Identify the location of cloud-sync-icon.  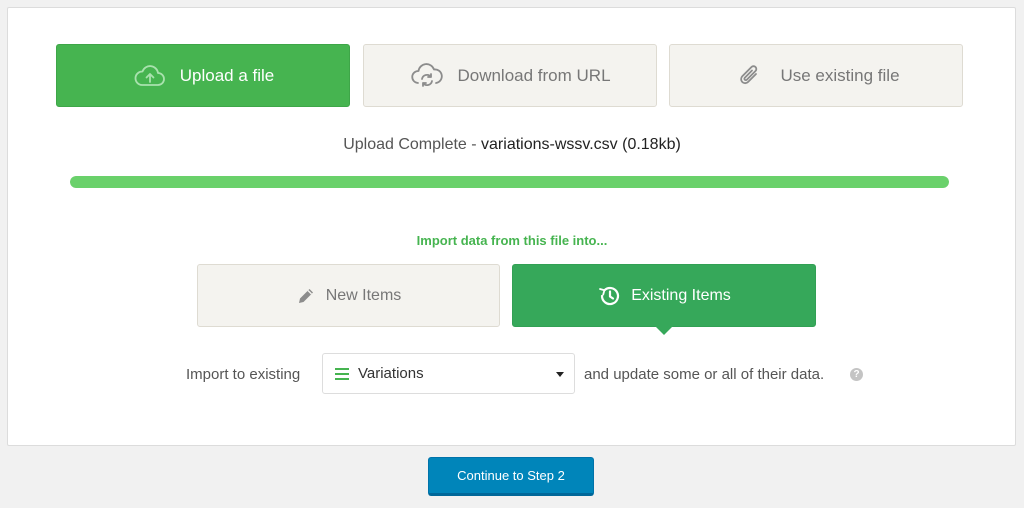
(427, 76).